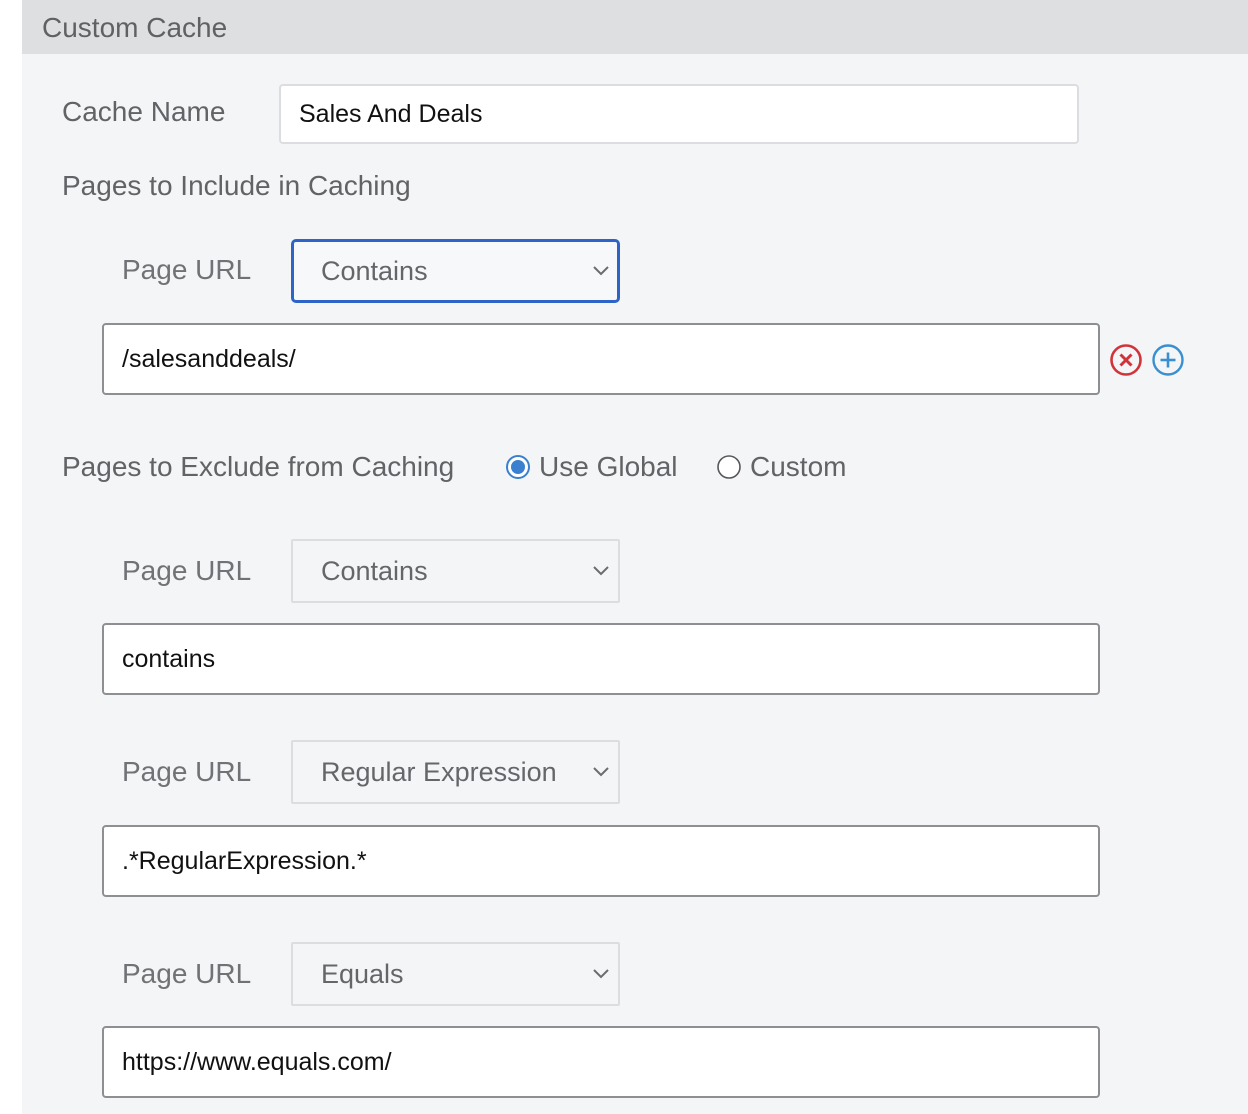 The height and width of the screenshot is (1114, 1248). I want to click on cache-name-label: Cache Name, so click(144, 111).